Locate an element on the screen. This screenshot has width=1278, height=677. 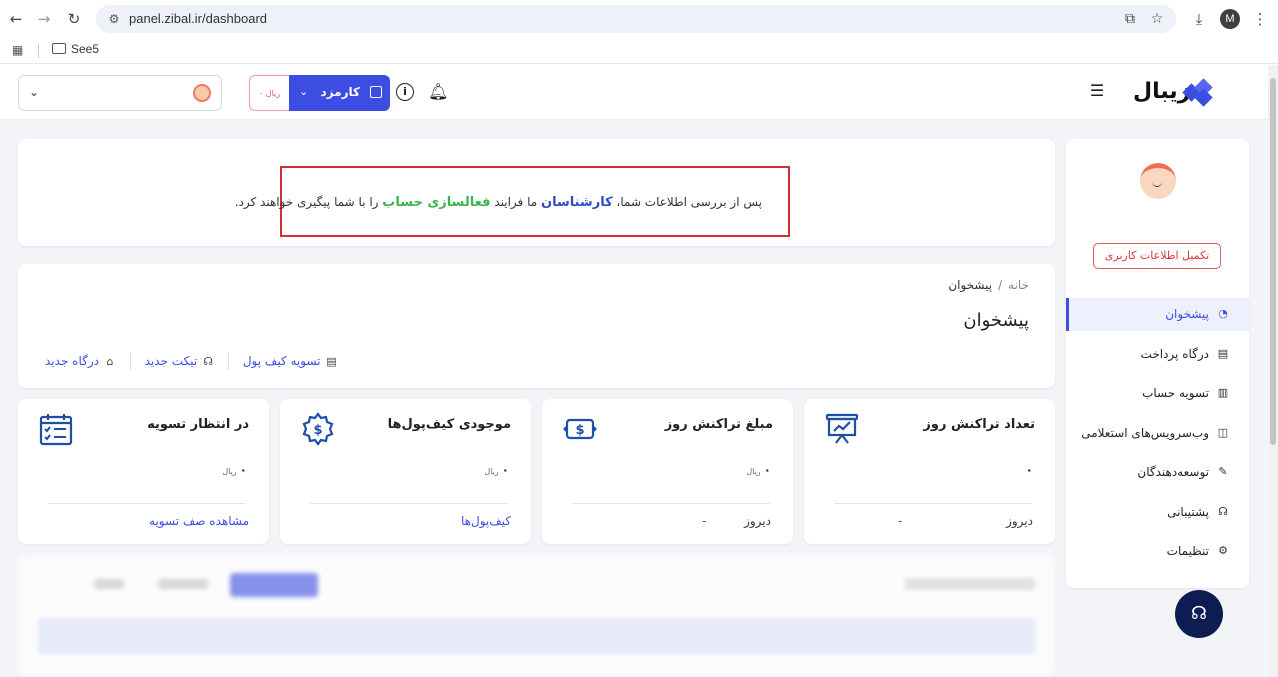
sidebar-item-label: پیشخوان is located at coordinates (1187, 314).